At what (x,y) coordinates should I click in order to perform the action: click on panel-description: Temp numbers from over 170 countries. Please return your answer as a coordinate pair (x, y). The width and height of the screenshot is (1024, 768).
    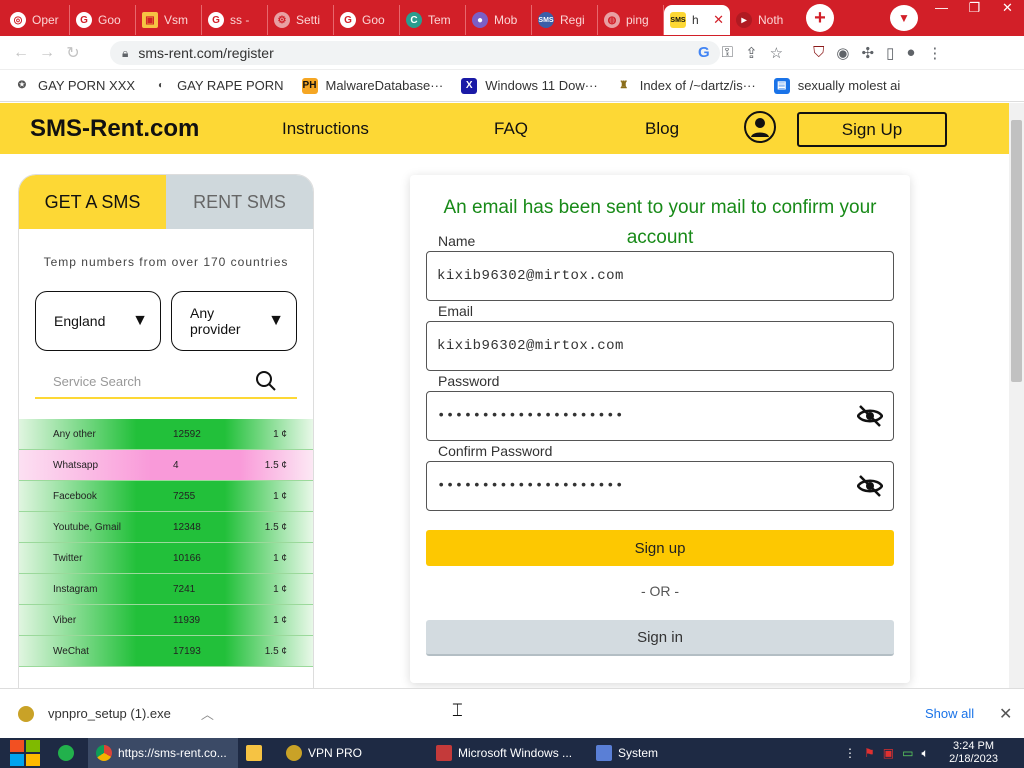
    Looking at the image, I should click on (166, 262).